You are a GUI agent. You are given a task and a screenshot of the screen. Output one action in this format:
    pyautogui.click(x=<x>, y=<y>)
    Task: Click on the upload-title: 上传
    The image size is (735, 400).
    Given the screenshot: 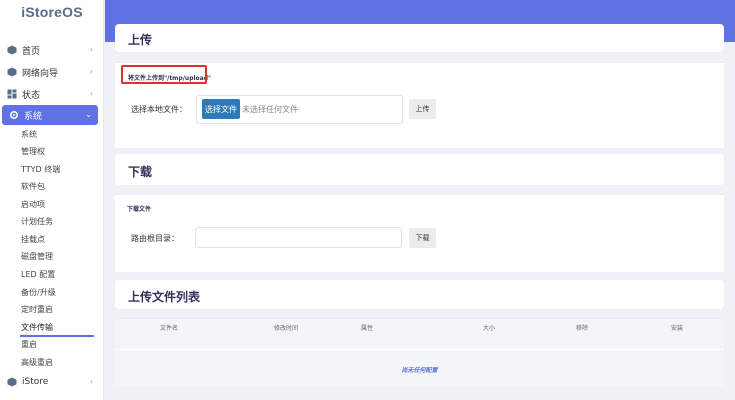 What is the action you would take?
    pyautogui.click(x=140, y=40)
    